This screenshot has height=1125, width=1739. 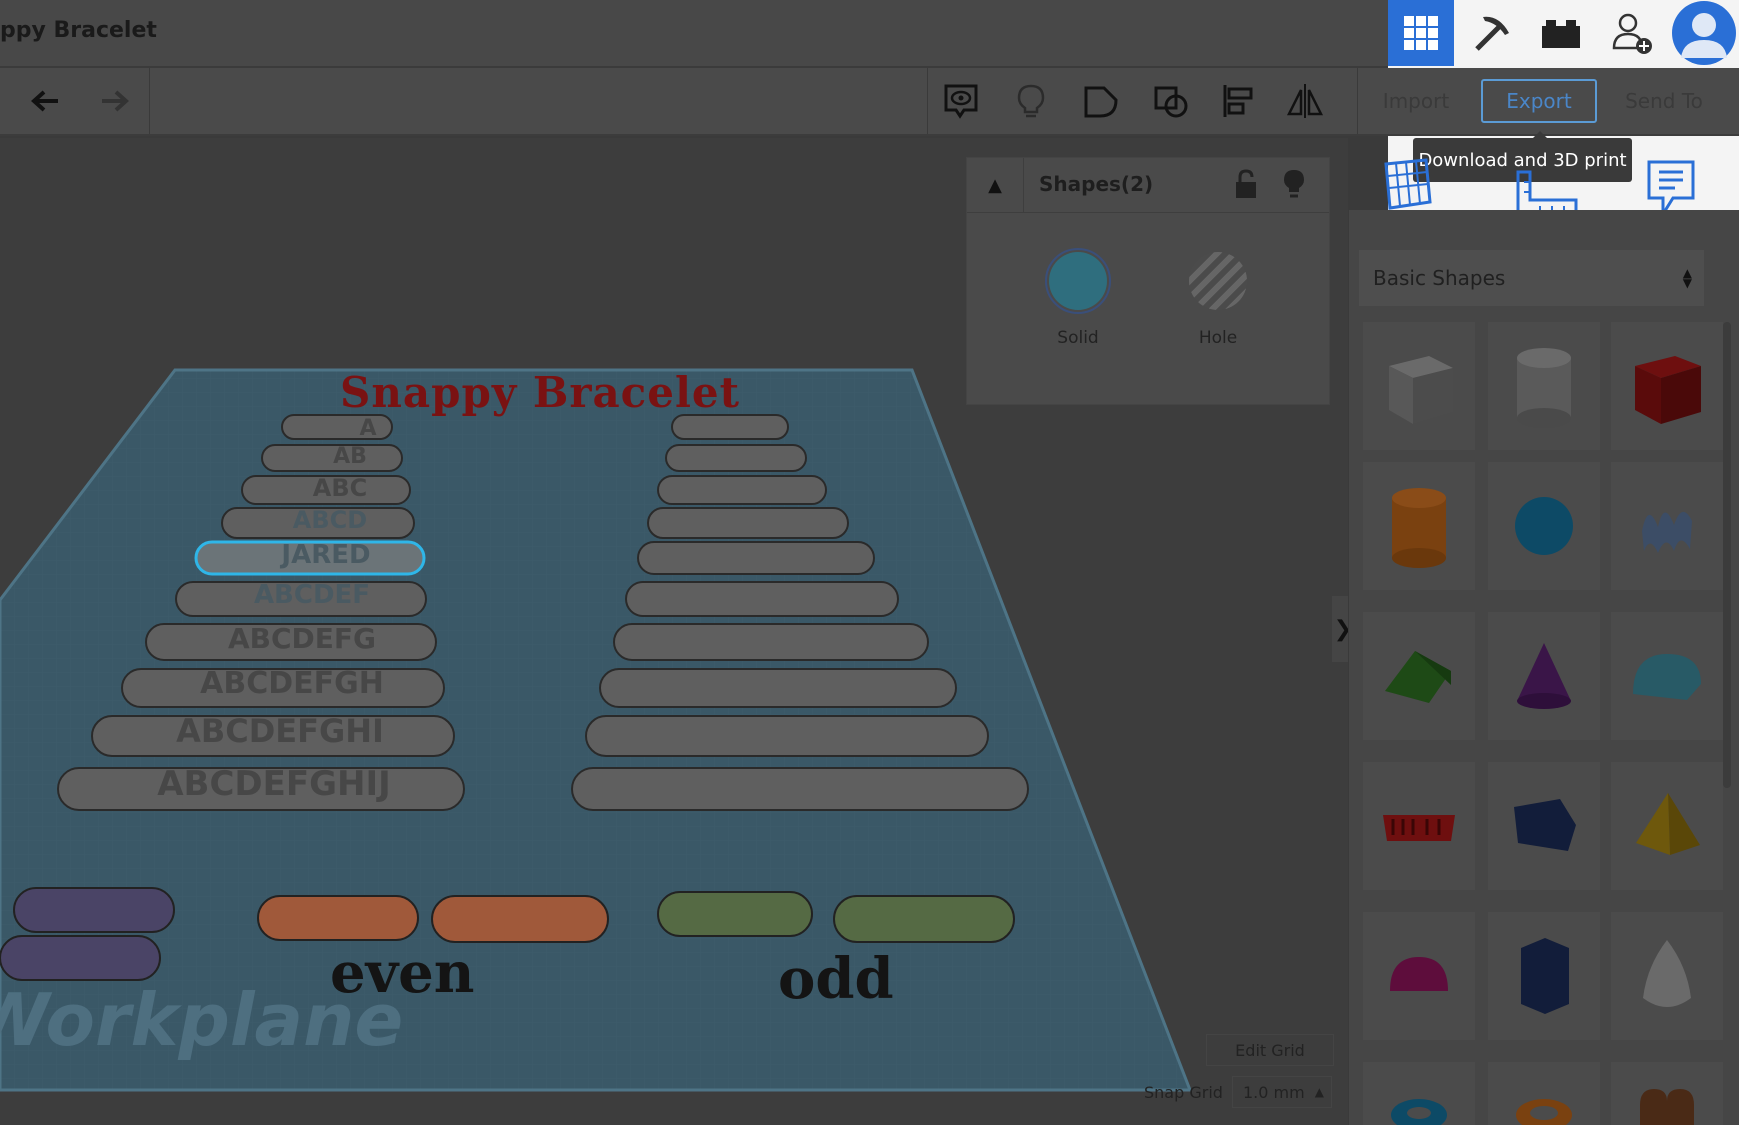 I want to click on solid-swatch, so click(x=1078, y=281).